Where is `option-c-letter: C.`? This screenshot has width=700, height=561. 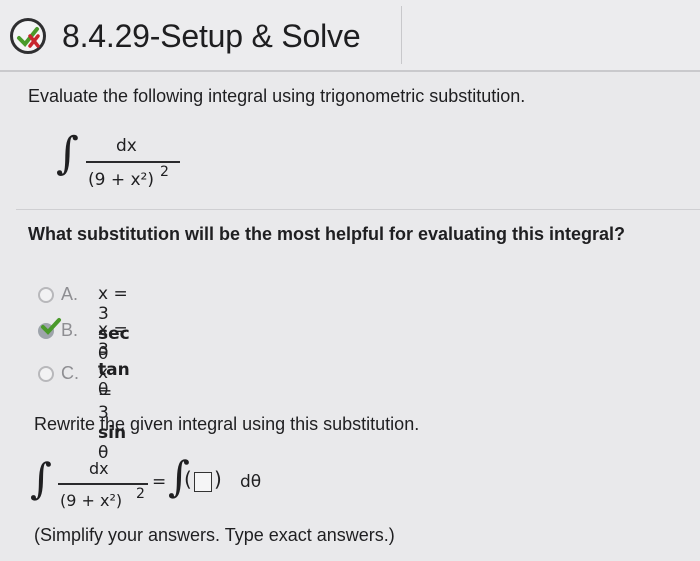 option-c-letter: C. is located at coordinates (70, 373).